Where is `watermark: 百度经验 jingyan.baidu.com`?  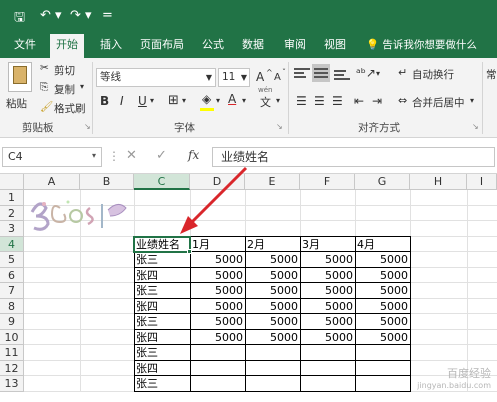 watermark: 百度经验 jingyan.baidu.com is located at coordinates (454, 379).